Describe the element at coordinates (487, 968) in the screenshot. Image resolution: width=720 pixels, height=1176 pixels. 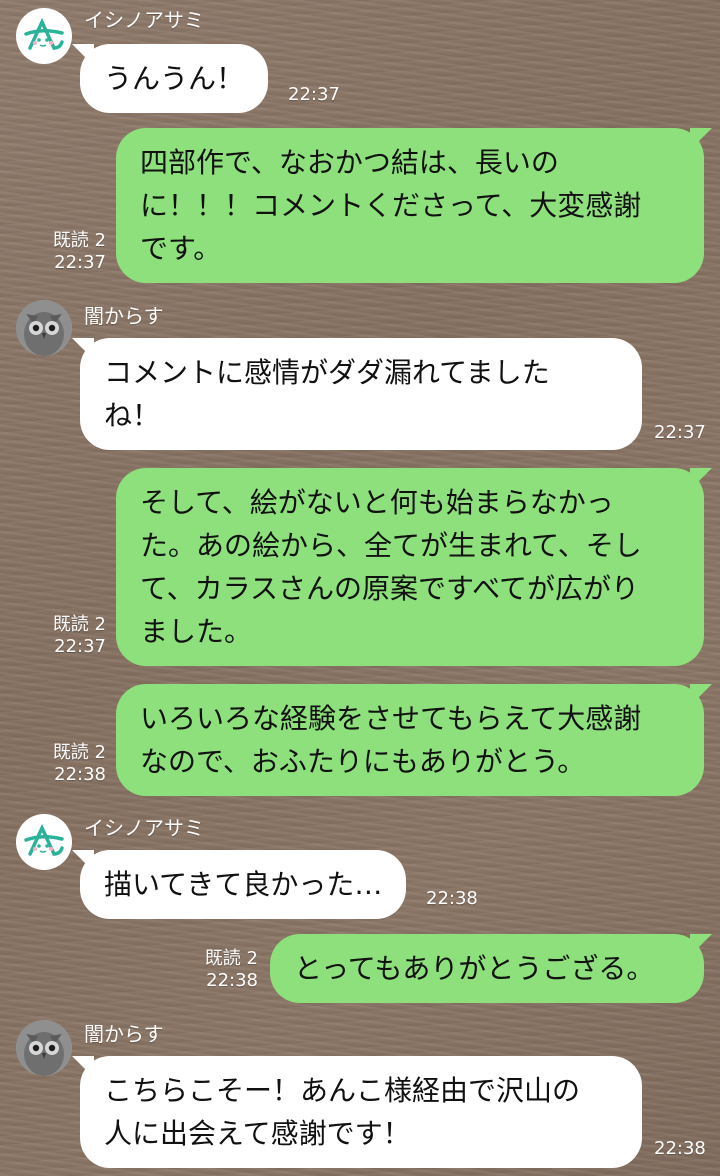
I see `message-bubble-outgoing: とってもありがとうござる。` at that location.